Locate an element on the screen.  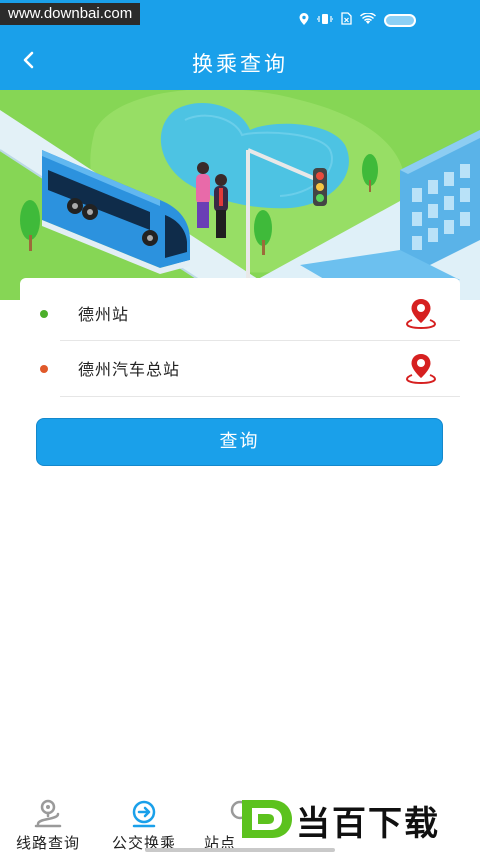
brand-logo-icon is located at coordinates (267, 819).